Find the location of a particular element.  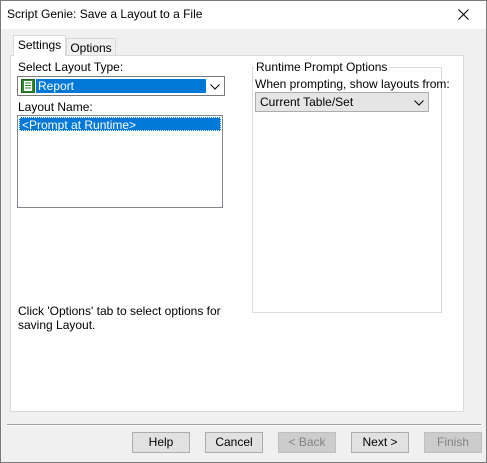

tab-options: Options is located at coordinates (91, 47).